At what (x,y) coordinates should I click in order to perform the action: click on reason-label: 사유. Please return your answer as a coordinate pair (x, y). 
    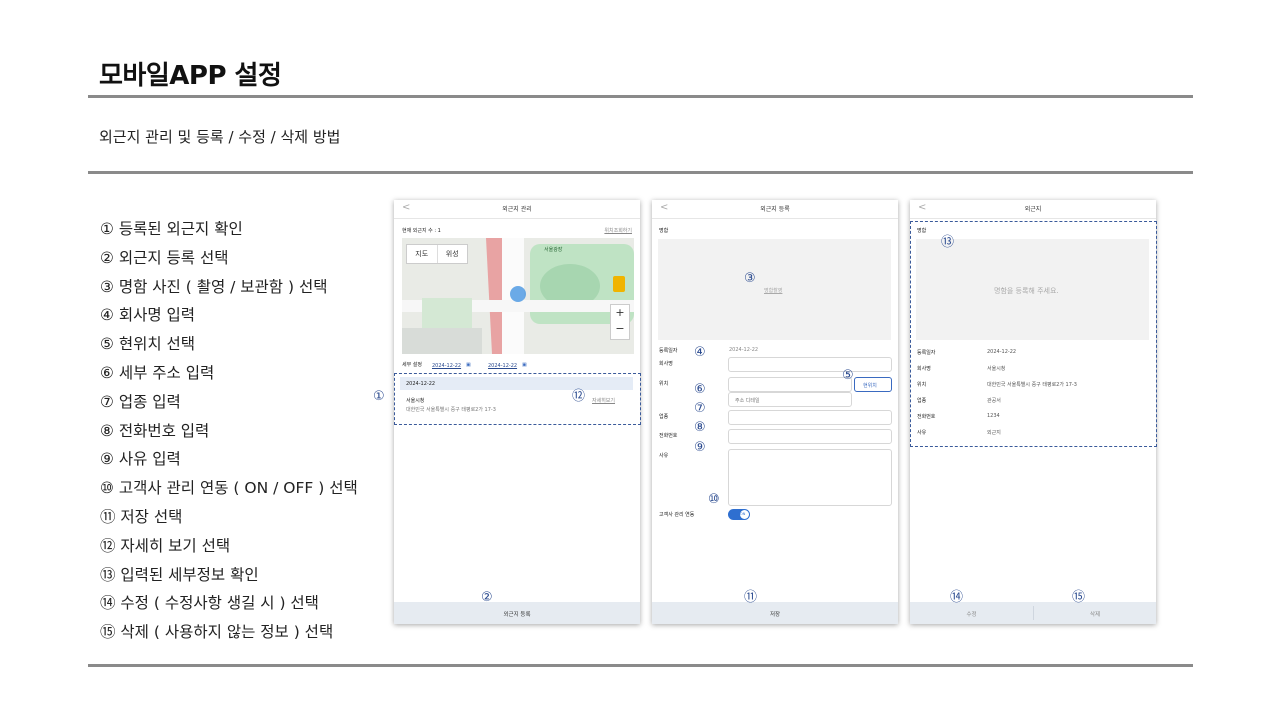
    Looking at the image, I should click on (664, 456).